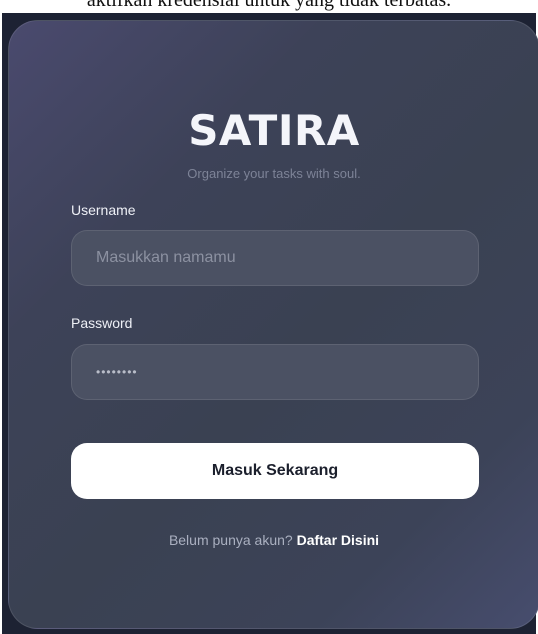 This screenshot has width=538, height=634. What do you see at coordinates (102, 323) in the screenshot?
I see `password-label: Password` at bounding box center [102, 323].